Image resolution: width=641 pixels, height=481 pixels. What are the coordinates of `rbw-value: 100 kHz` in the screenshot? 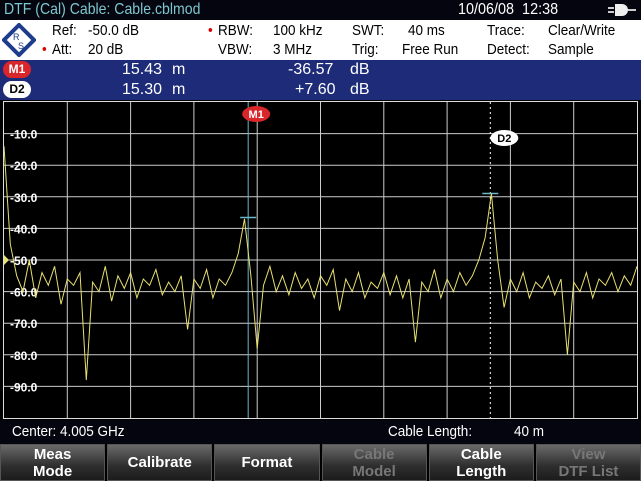 It's located at (298, 30).